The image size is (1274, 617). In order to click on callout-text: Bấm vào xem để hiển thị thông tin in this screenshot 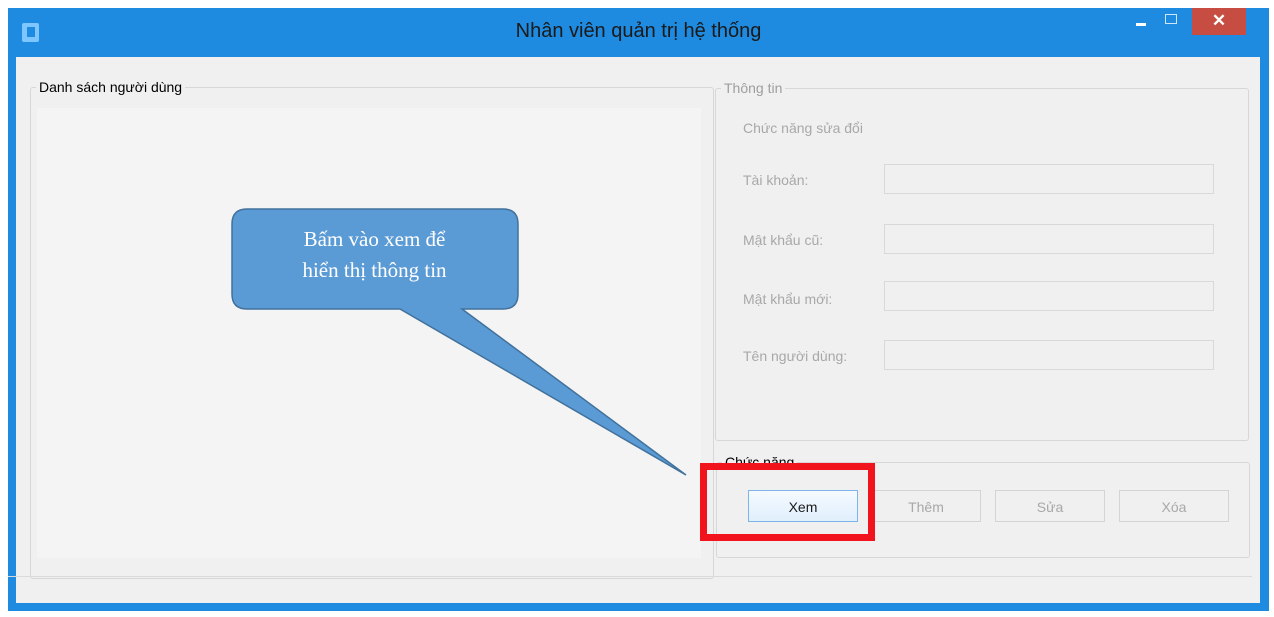, I will do `click(374, 255)`.